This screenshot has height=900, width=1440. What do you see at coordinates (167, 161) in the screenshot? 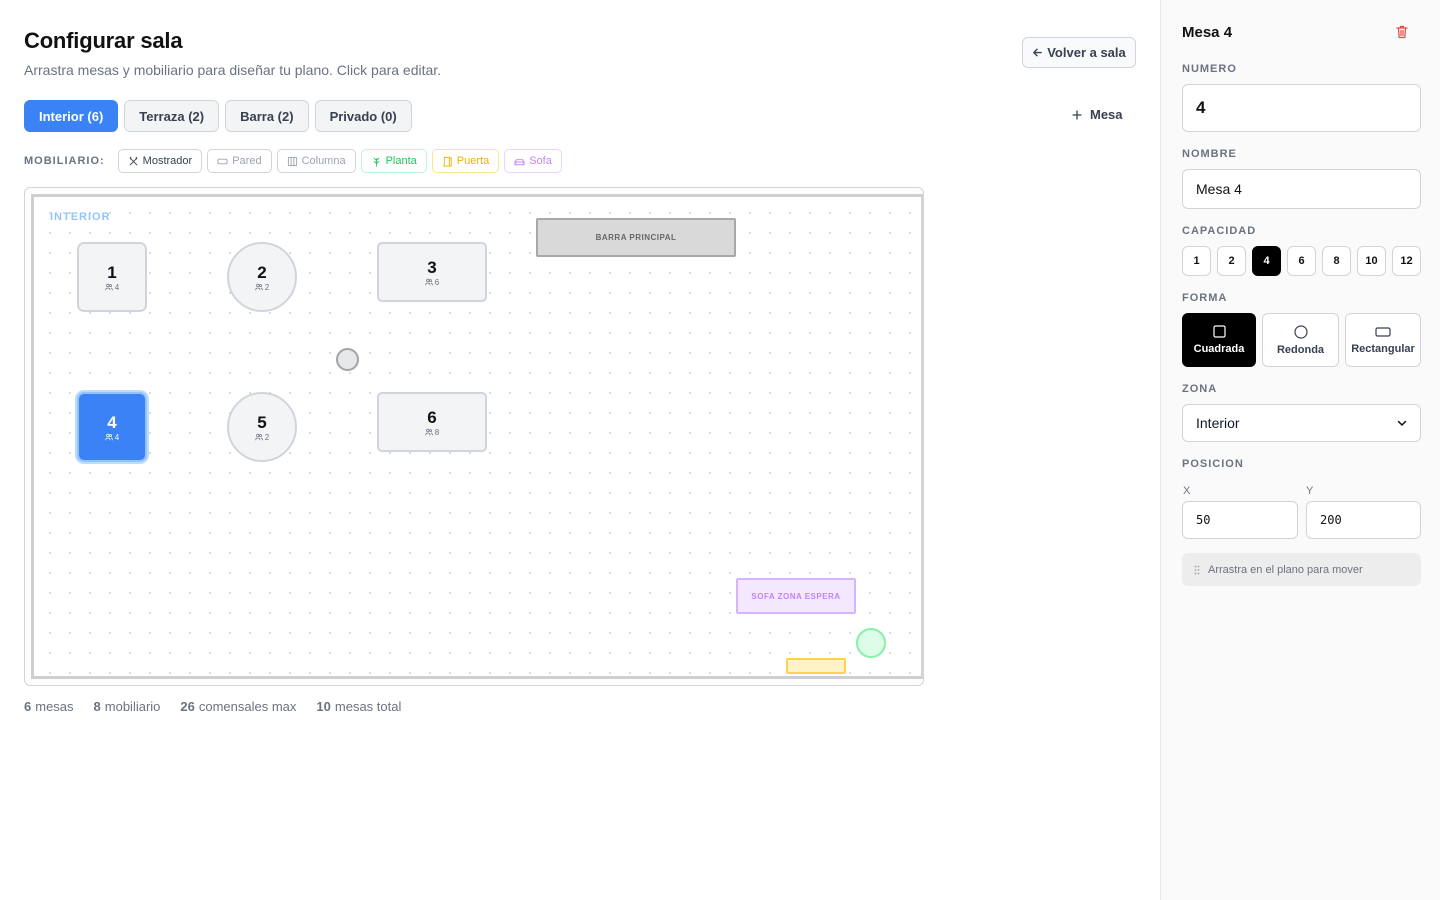
I see `counter-chip-label: Mostrador` at bounding box center [167, 161].